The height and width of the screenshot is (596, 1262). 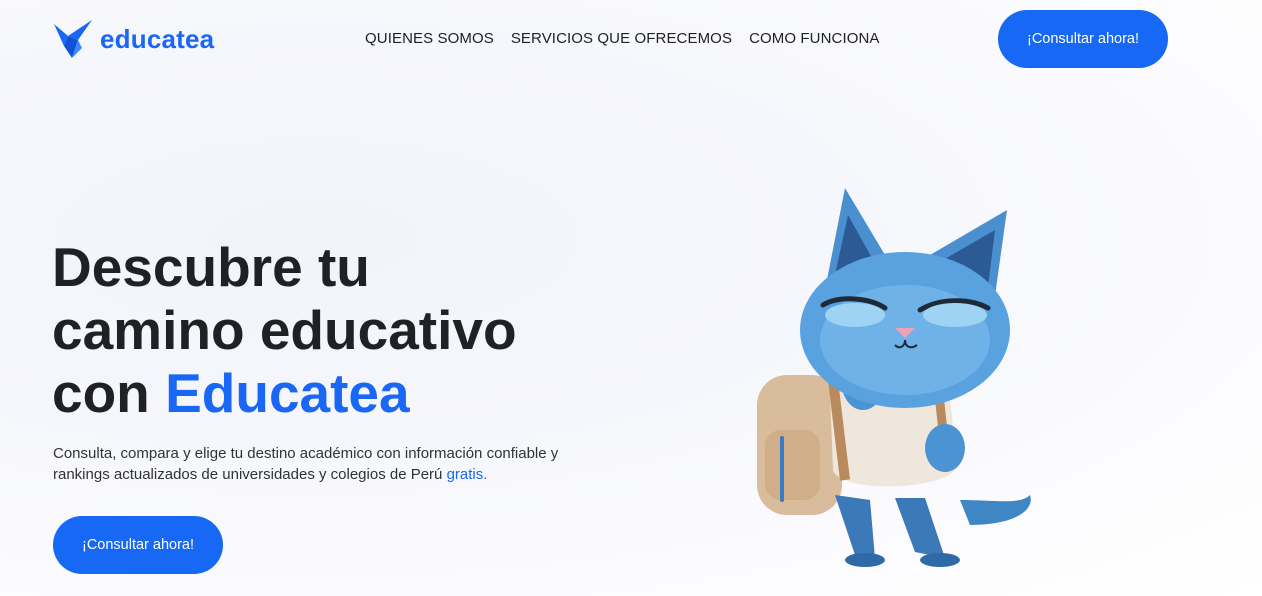 I want to click on hero-title-brand: Educatea, so click(x=287, y=393).